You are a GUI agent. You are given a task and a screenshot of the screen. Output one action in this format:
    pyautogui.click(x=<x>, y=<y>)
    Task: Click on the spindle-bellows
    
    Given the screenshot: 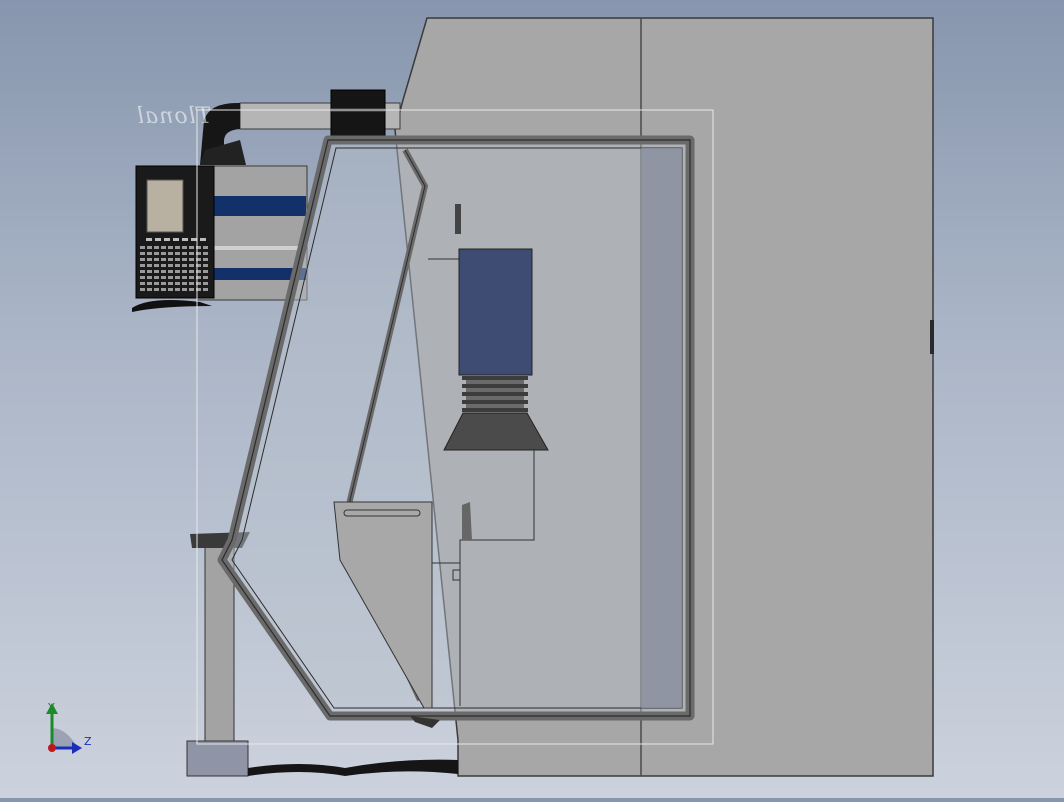 What is the action you would take?
    pyautogui.click(x=495, y=394)
    